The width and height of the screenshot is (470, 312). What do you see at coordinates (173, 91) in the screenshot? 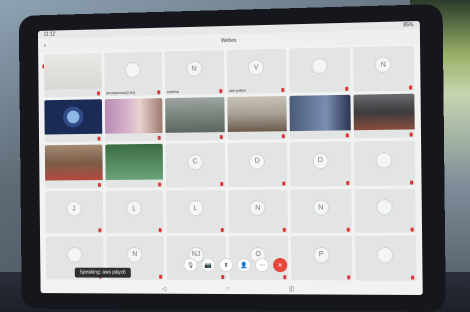
I see `participant-name: natcha` at bounding box center [173, 91].